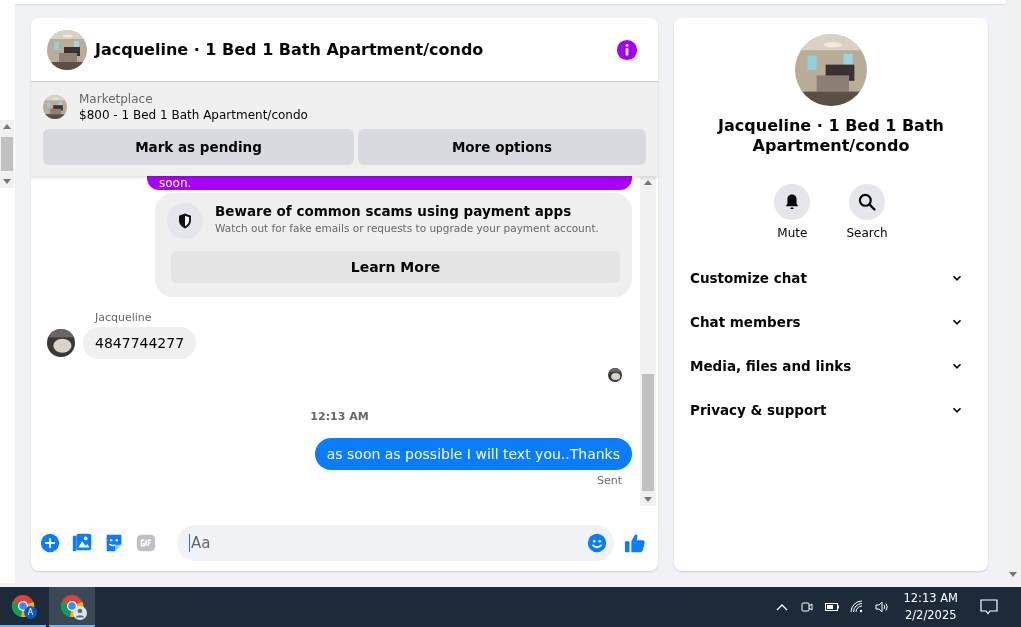 This screenshot has width=1021, height=627. I want to click on profile-badge: A, so click(30, 612).